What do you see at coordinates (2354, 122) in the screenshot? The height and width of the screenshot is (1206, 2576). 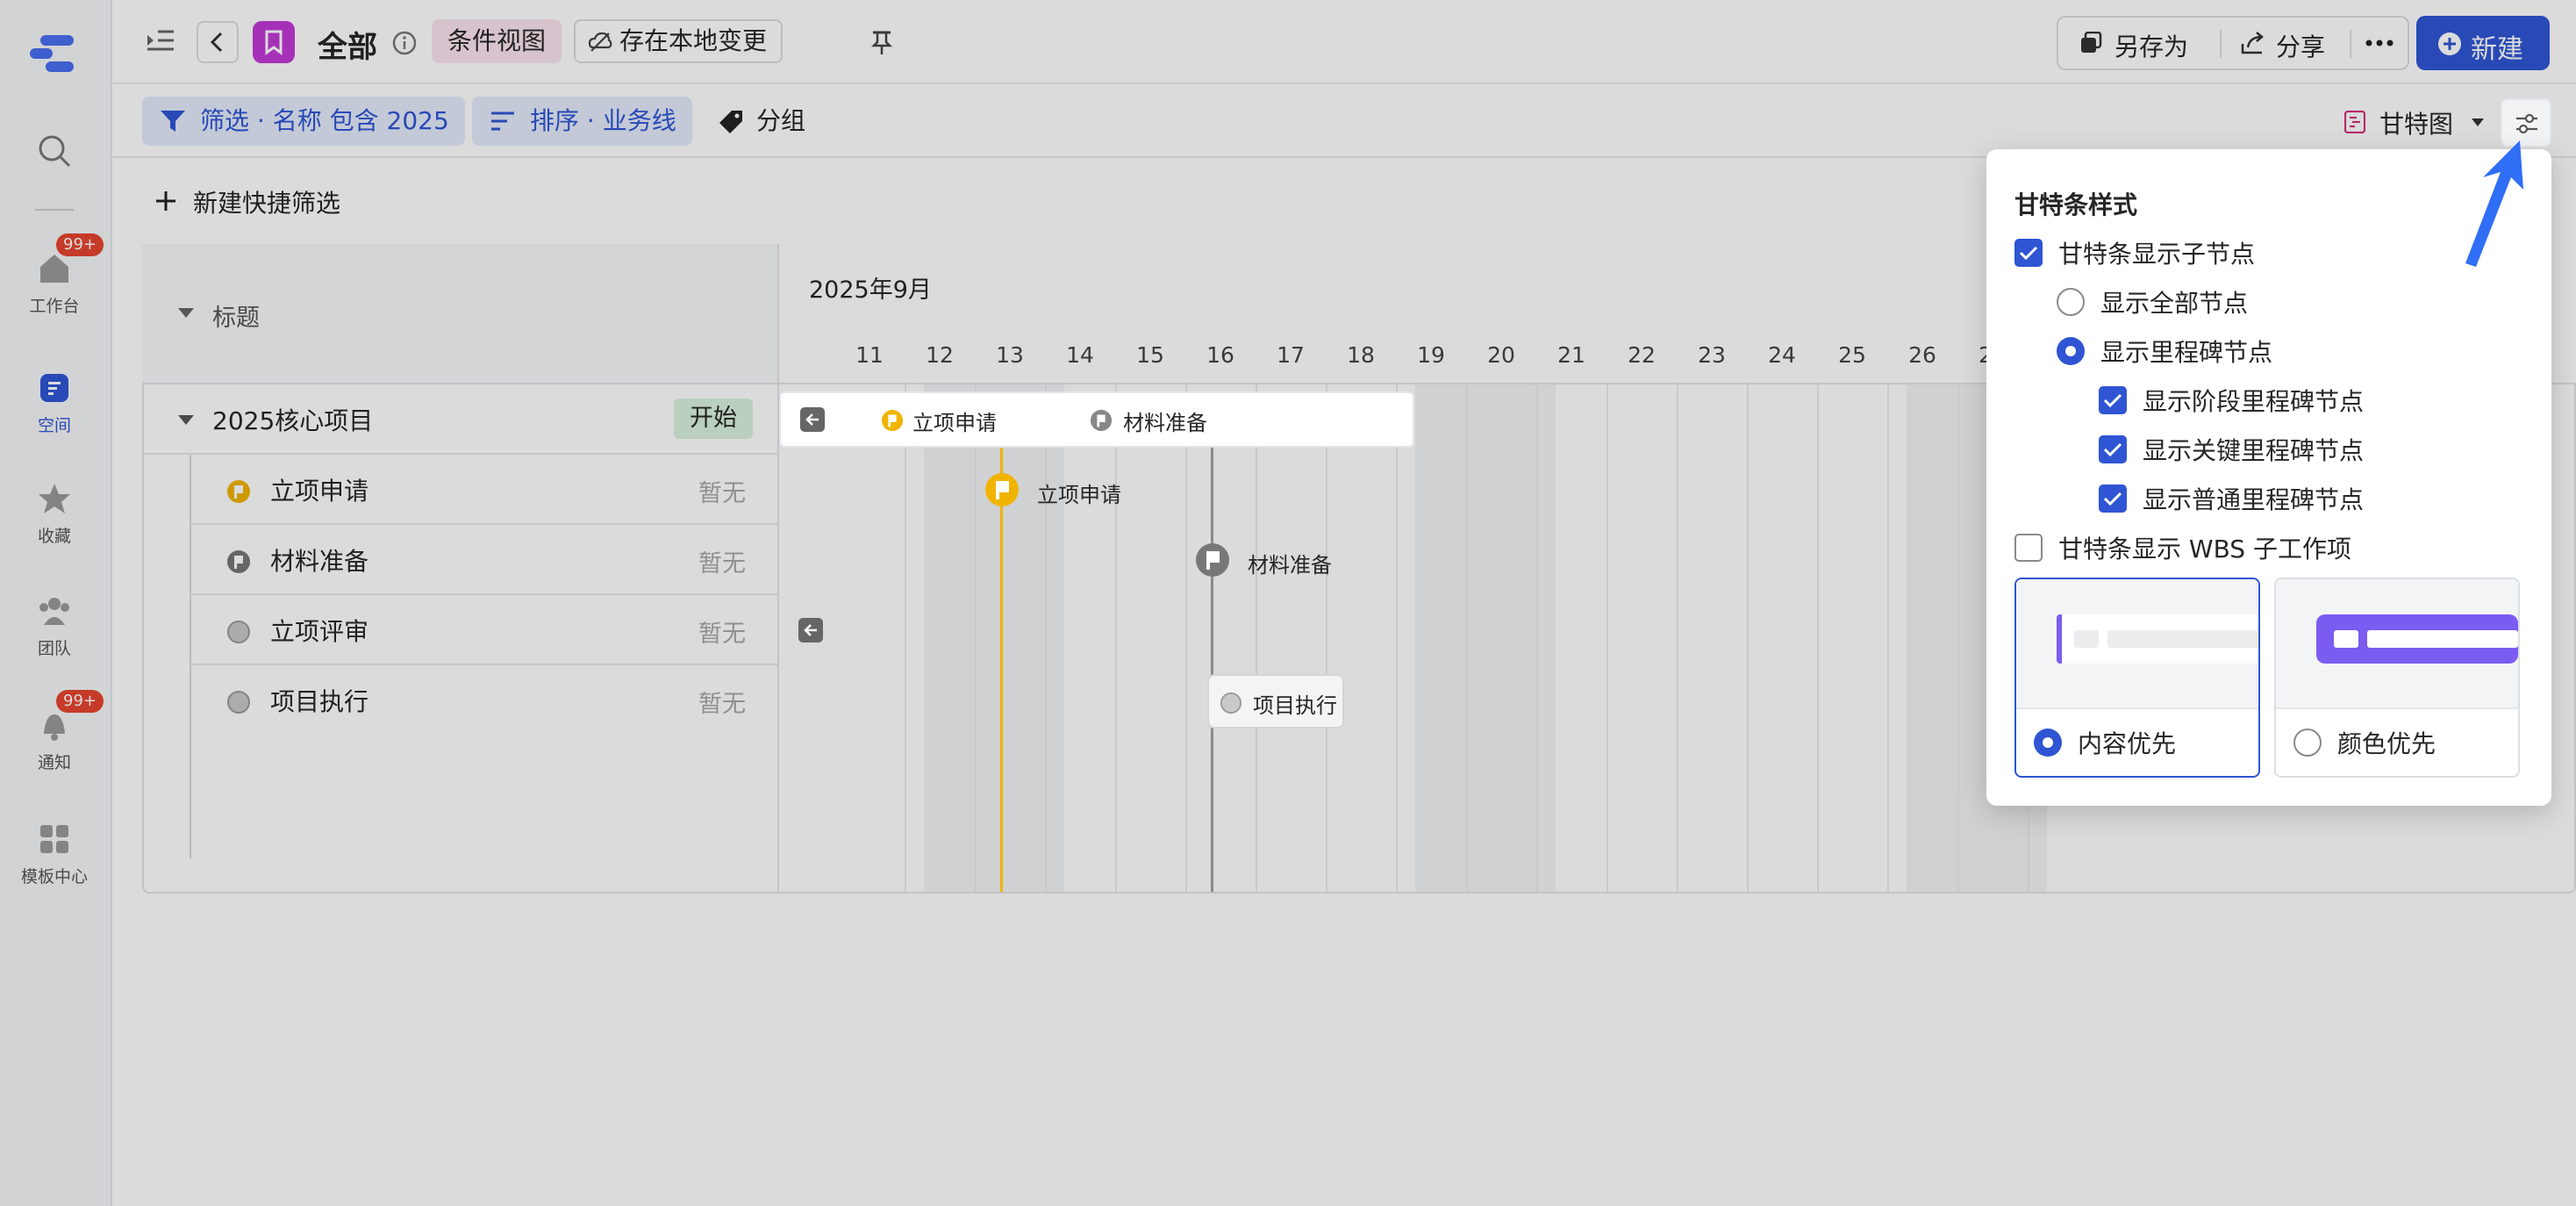 I see `gantt-icon` at bounding box center [2354, 122].